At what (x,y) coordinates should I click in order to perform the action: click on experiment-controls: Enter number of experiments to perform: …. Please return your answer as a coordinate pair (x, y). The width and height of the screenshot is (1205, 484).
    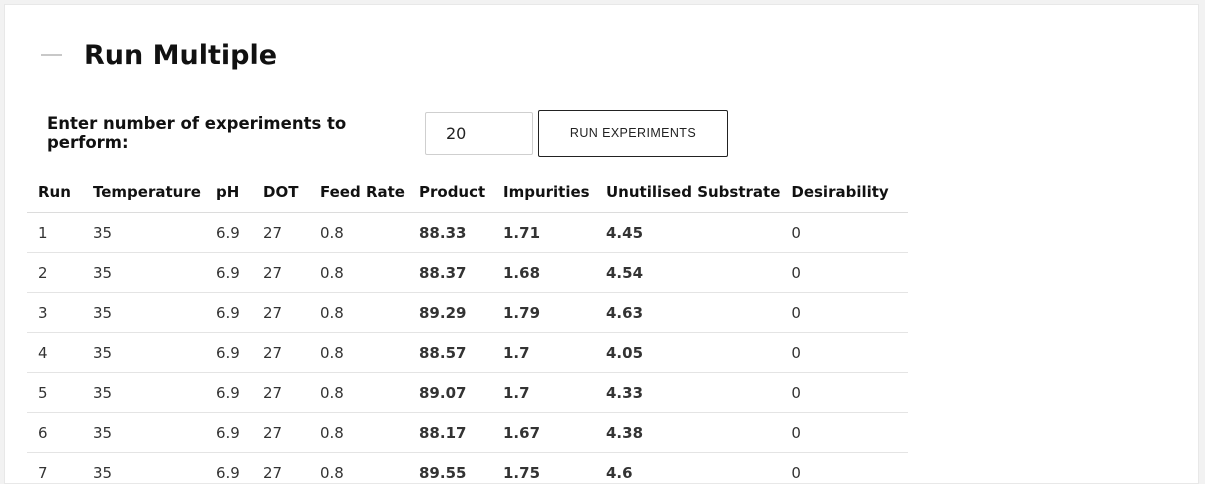
    Looking at the image, I should click on (387, 133).